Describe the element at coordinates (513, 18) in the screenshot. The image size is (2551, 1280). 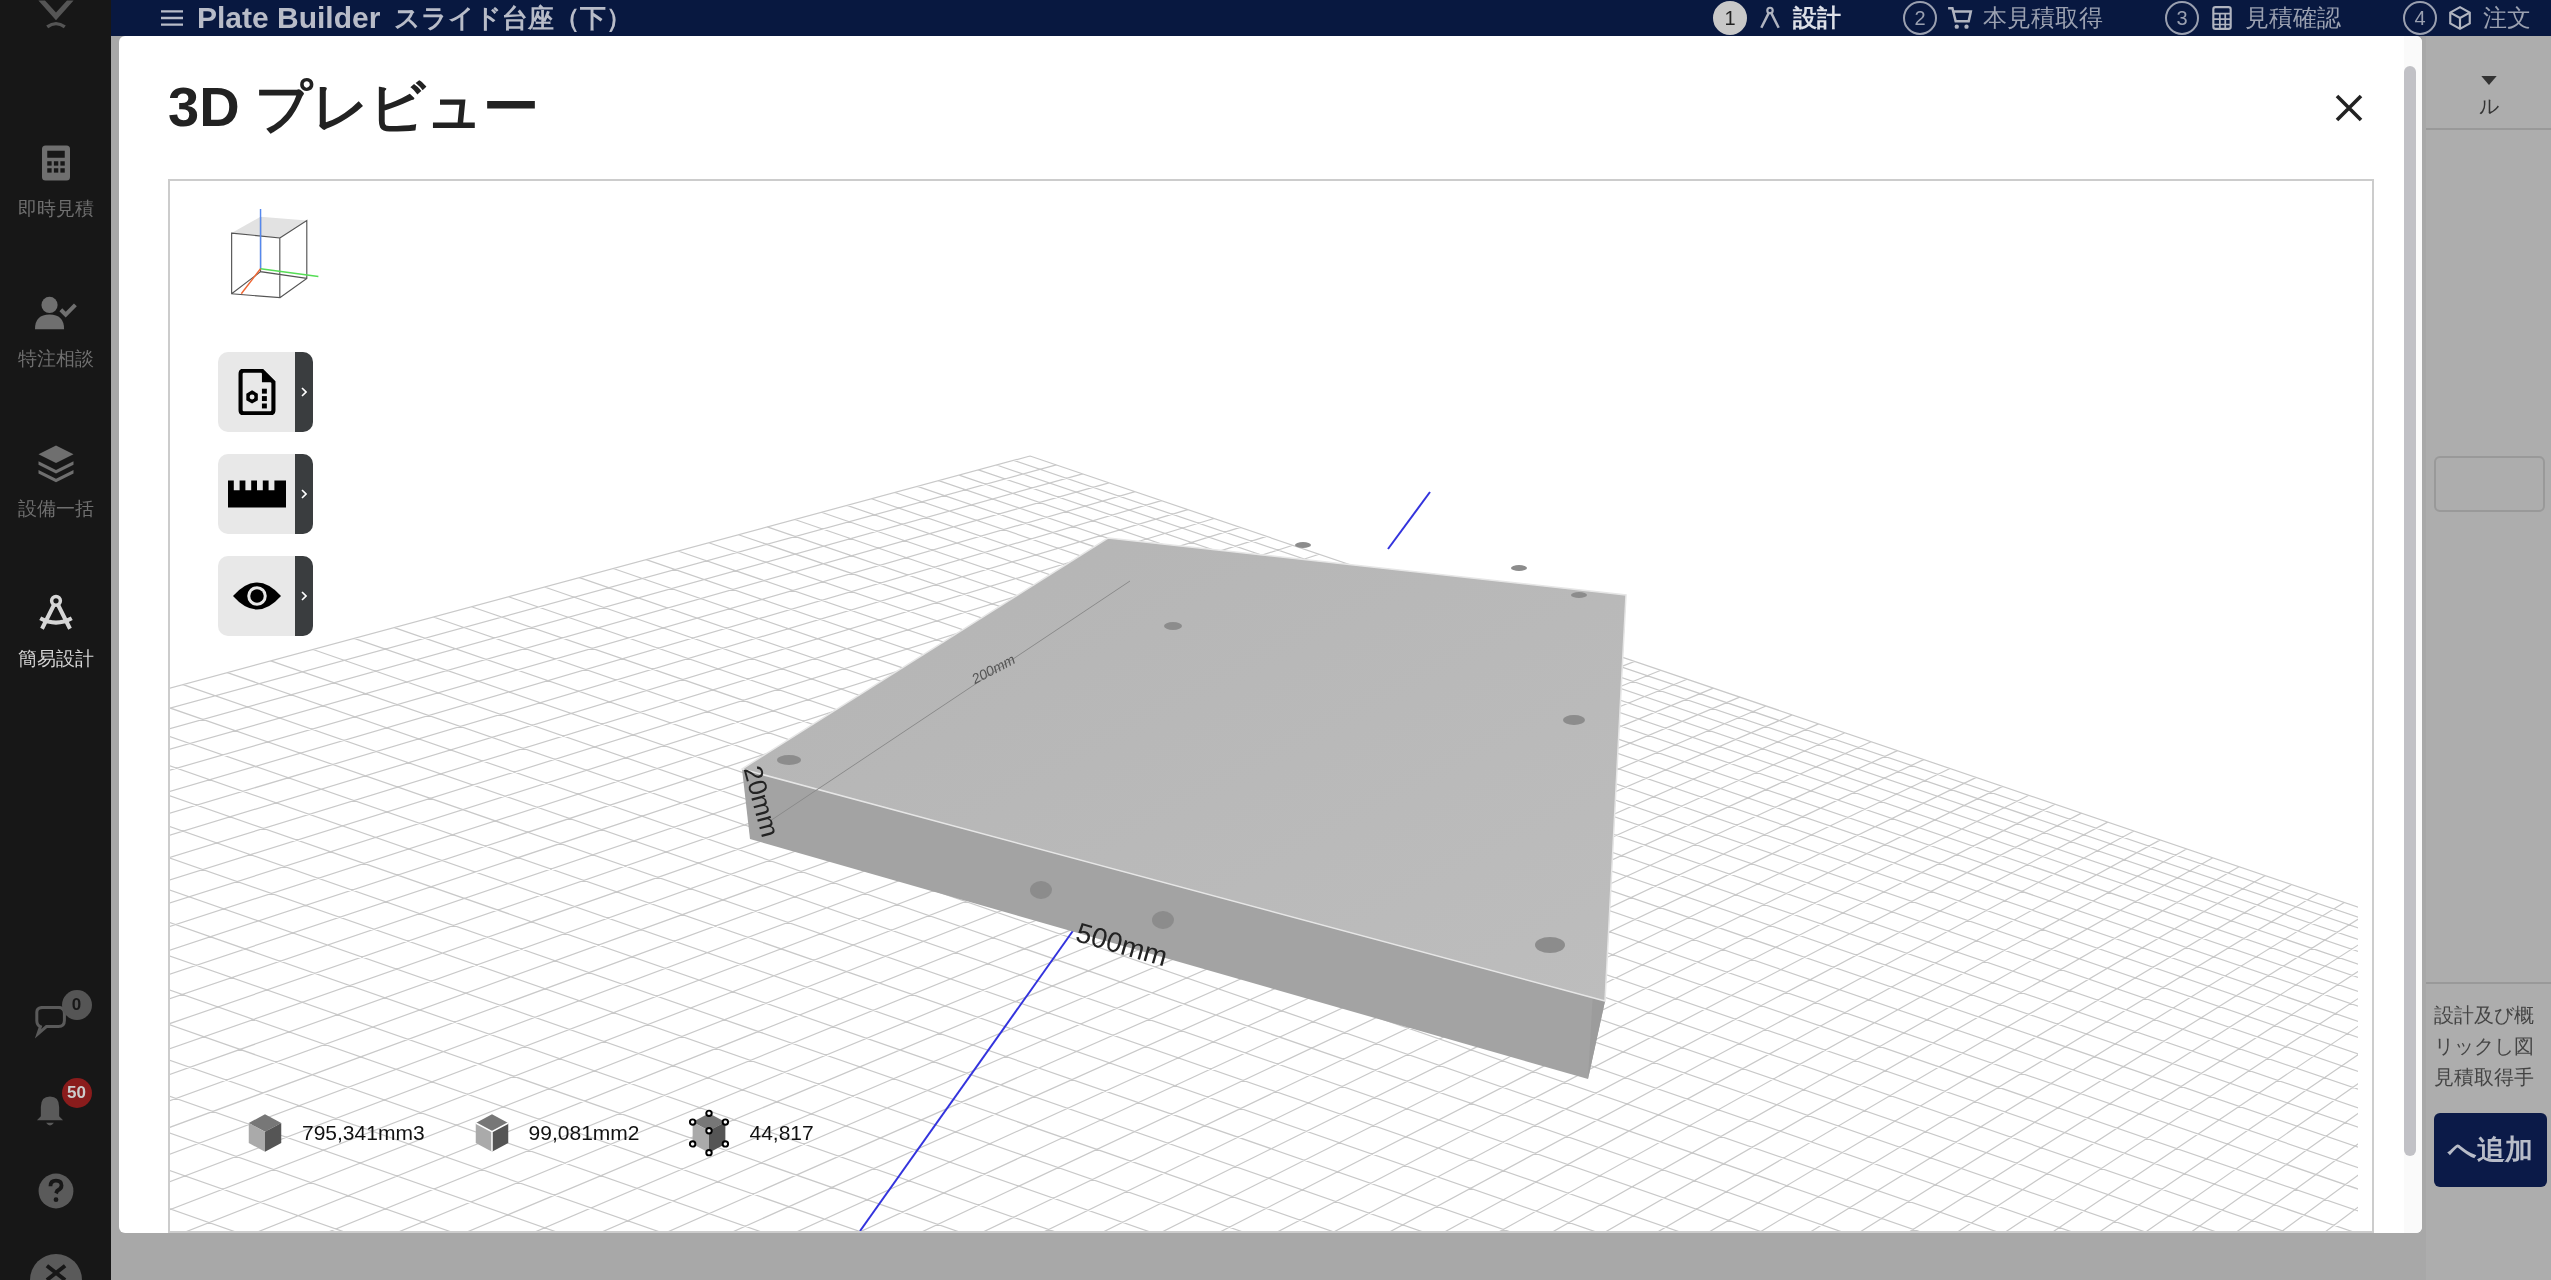
I see `project-title: スライド台座（下）` at that location.